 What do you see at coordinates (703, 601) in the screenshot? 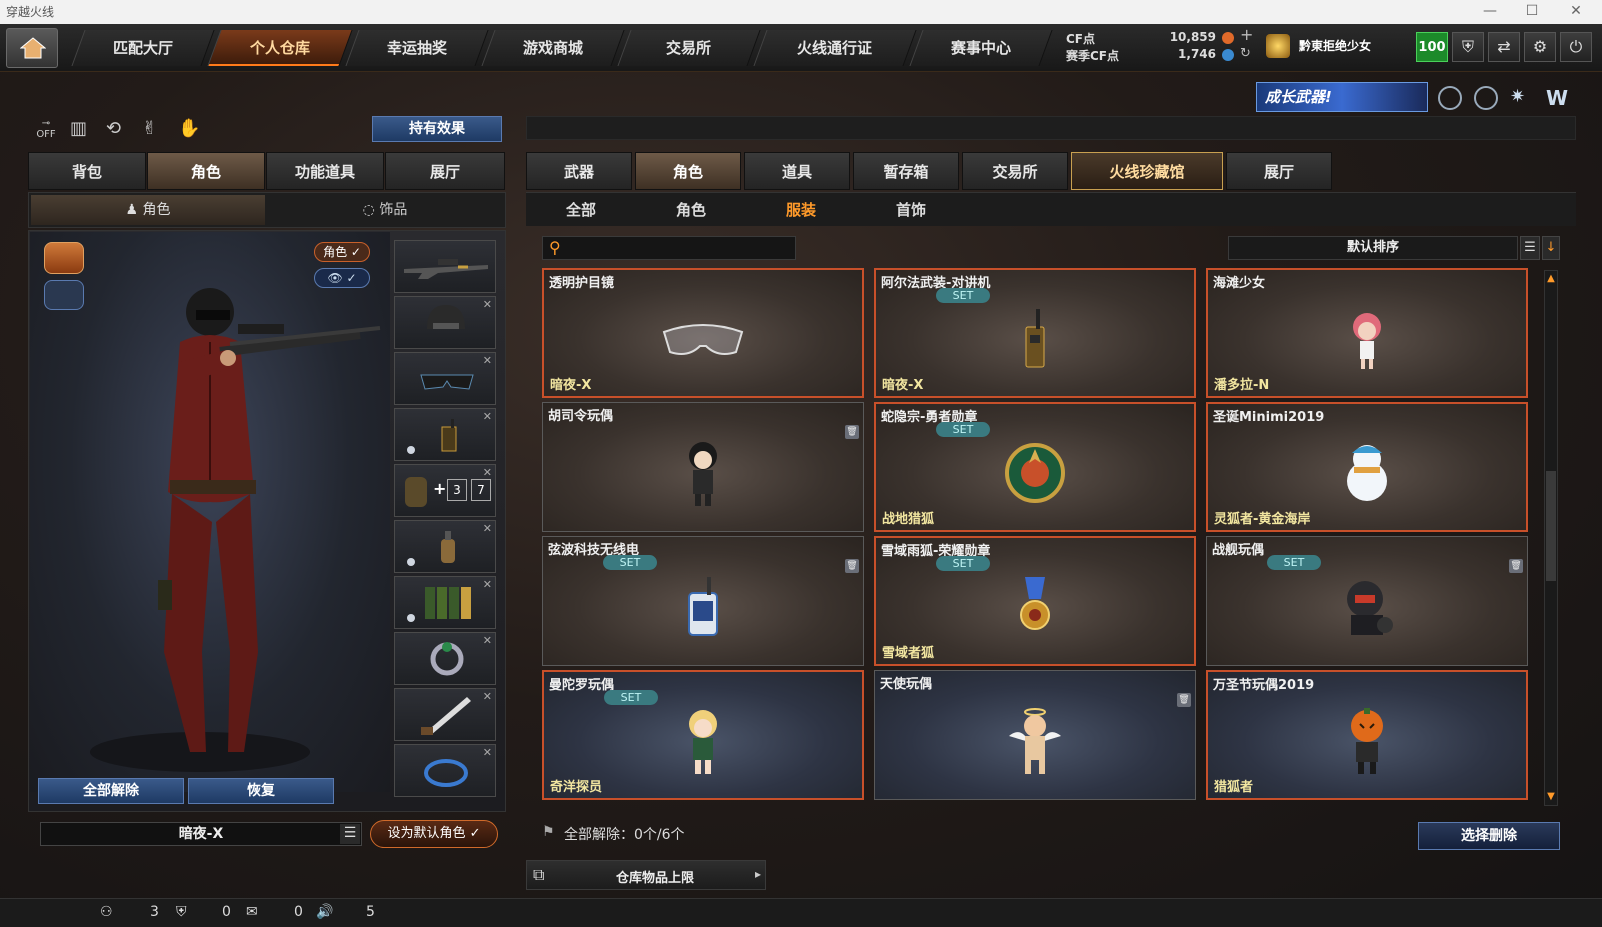
I see `item-card: 弦波科技无线电 SET 🗑` at bounding box center [703, 601].